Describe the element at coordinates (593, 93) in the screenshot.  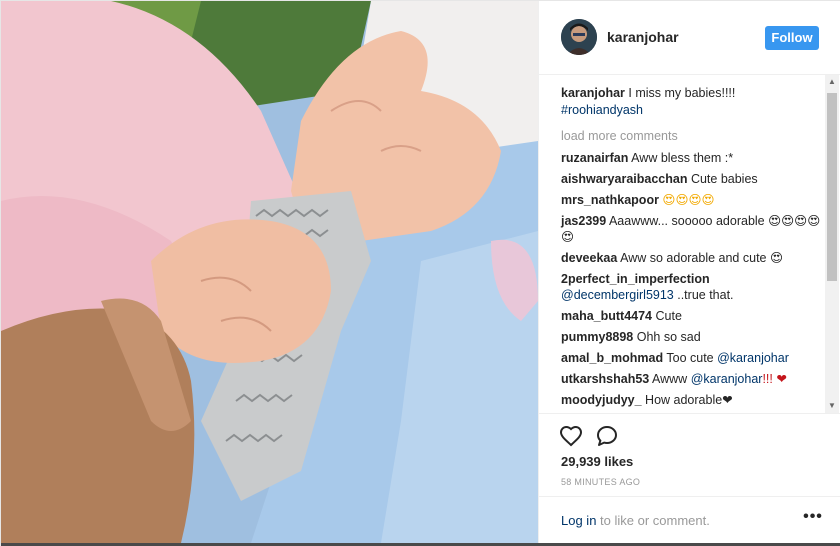
I see `caption-username: karanjohar` at that location.